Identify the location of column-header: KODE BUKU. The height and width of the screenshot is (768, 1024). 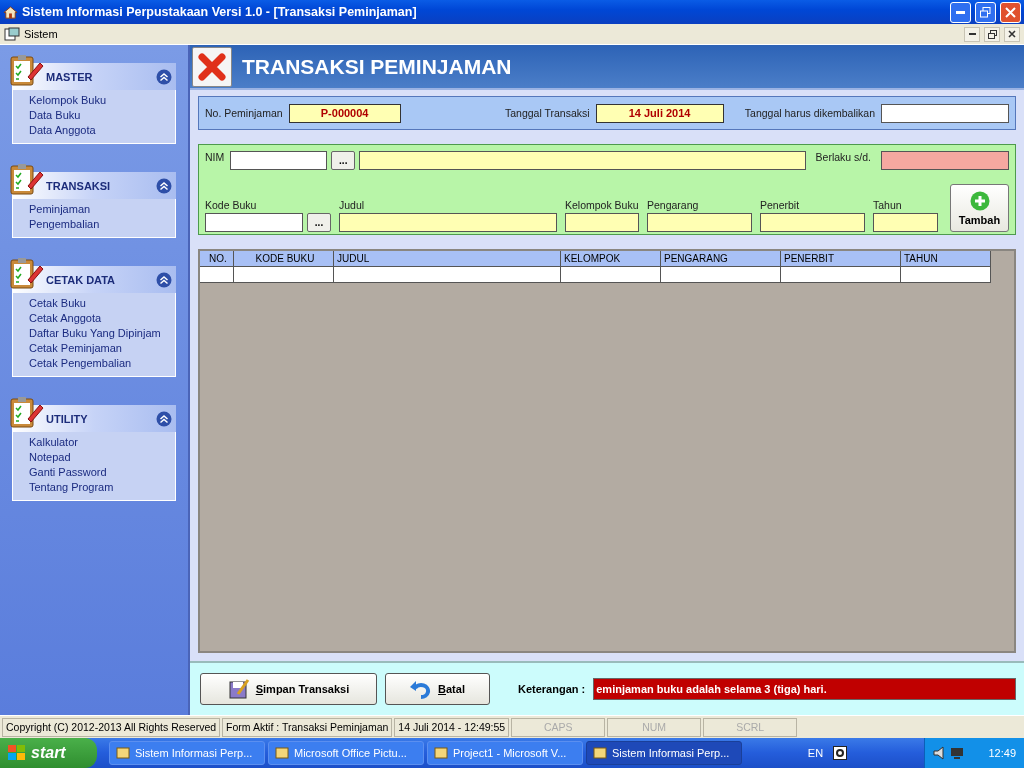
(284, 259).